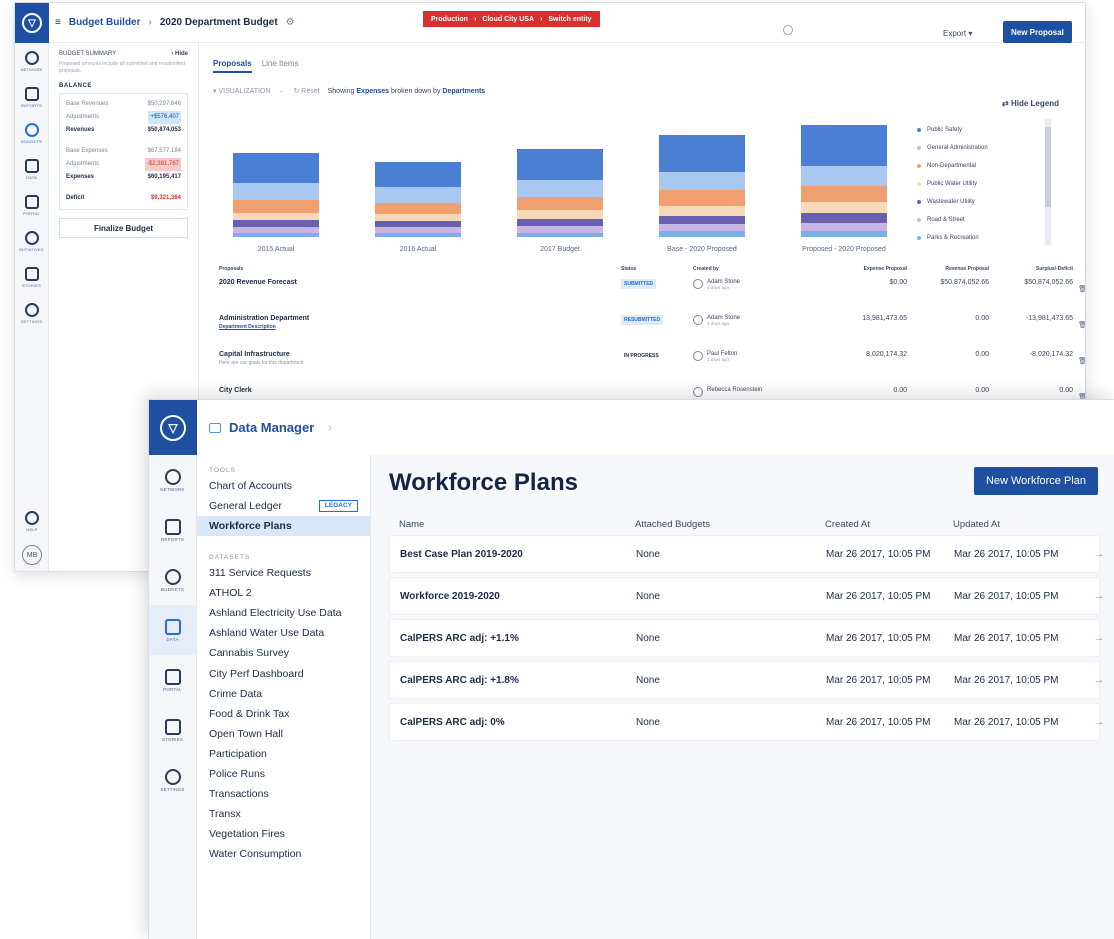 The image size is (1114, 939). I want to click on legend-item: General Administration, so click(952, 148).